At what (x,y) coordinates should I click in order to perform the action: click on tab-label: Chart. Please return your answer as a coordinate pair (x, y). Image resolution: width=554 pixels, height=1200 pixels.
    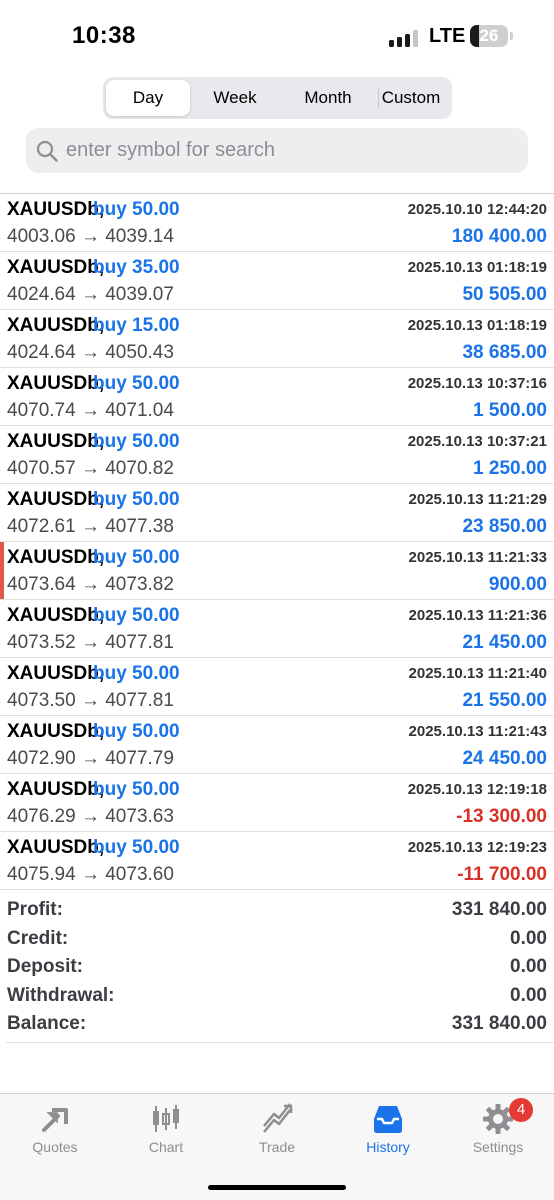
    Looking at the image, I should click on (166, 1147).